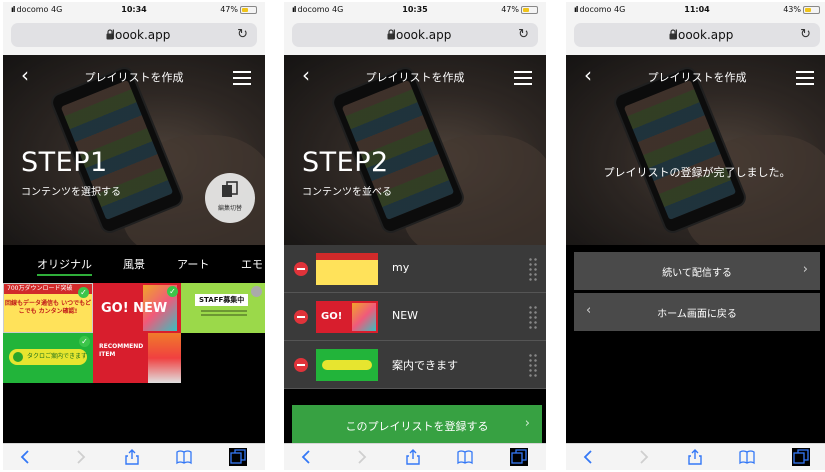 The height and width of the screenshot is (472, 825). I want to click on hero-banner: ‹ プレイリストを作成 STEP1 コンテンツを選択する 編集切替, so click(134, 150).